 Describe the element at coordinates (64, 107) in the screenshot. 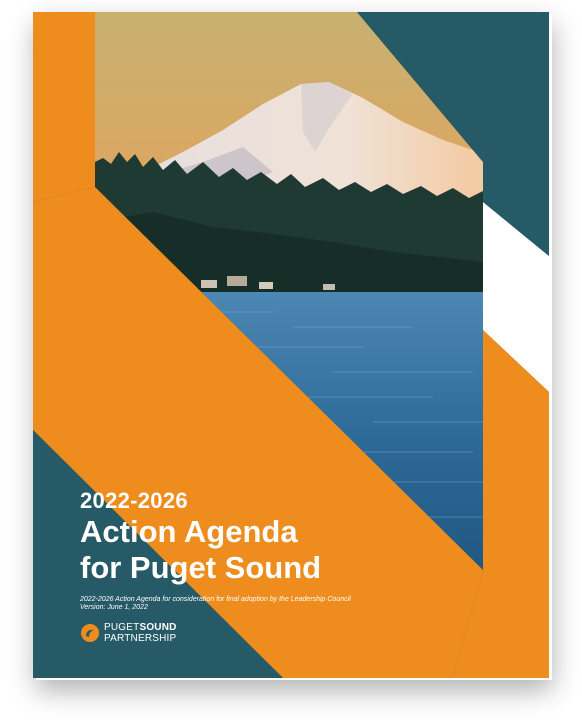

I see `orange-band-left-top` at that location.